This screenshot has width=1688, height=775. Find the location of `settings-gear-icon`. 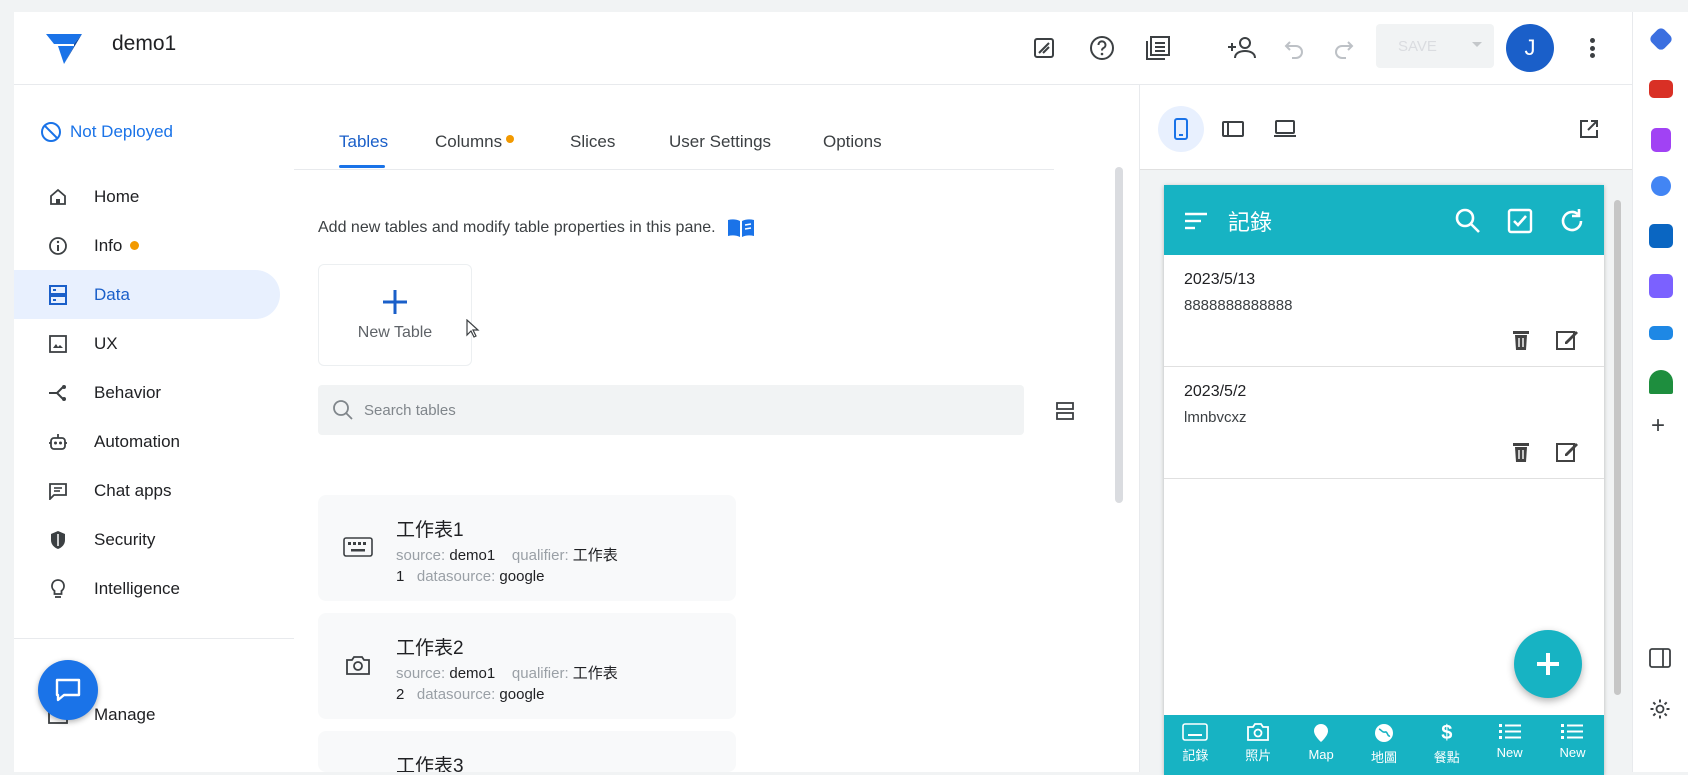

settings-gear-icon is located at coordinates (1660, 709).